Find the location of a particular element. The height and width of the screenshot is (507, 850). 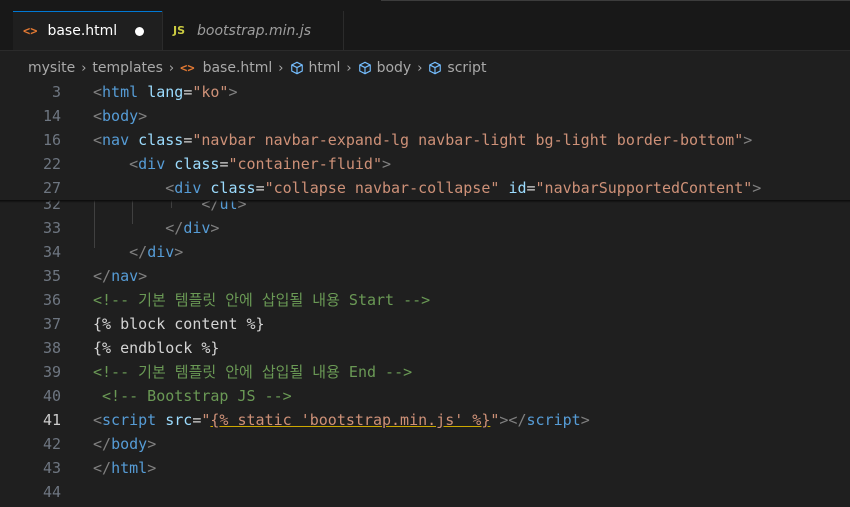

tab-label: base.html is located at coordinates (82, 31).